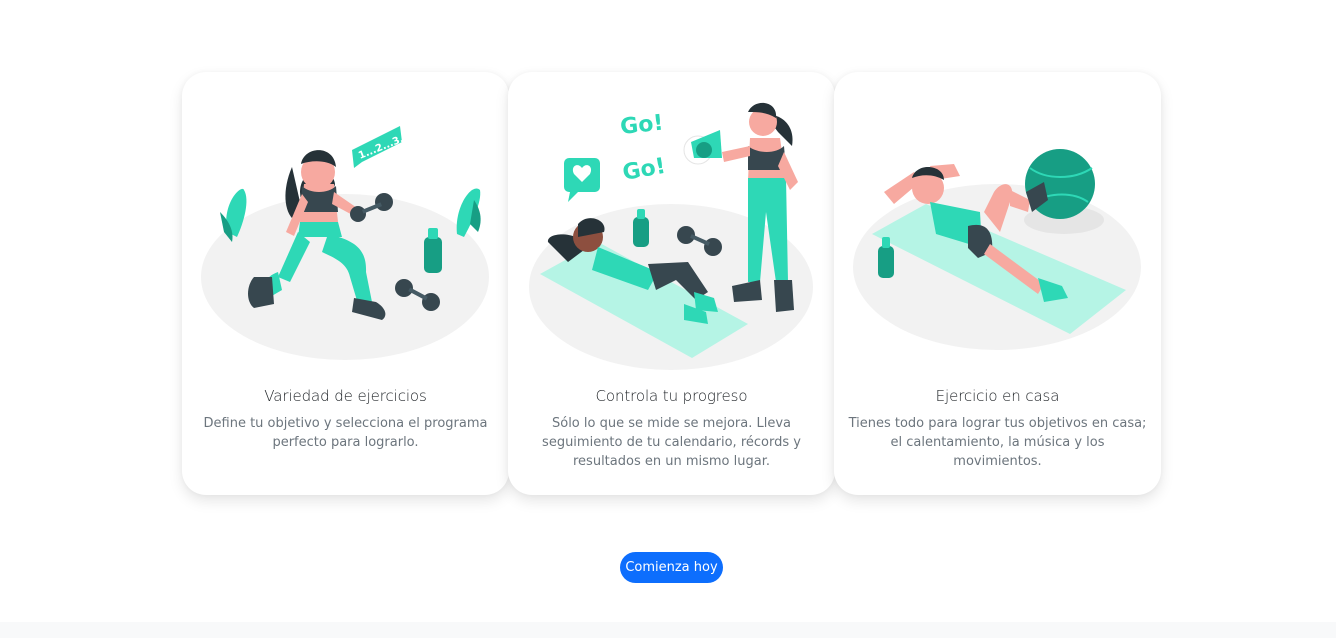  I want to click on start-today-button: Comienza hoy, so click(671, 567).